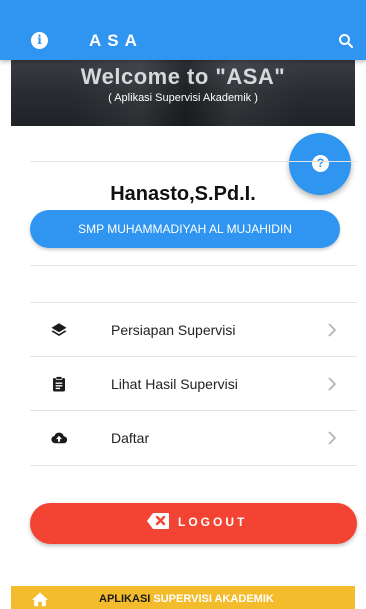 This screenshot has width=366, height=609. What do you see at coordinates (59, 329) in the screenshot?
I see `layers-icon` at bounding box center [59, 329].